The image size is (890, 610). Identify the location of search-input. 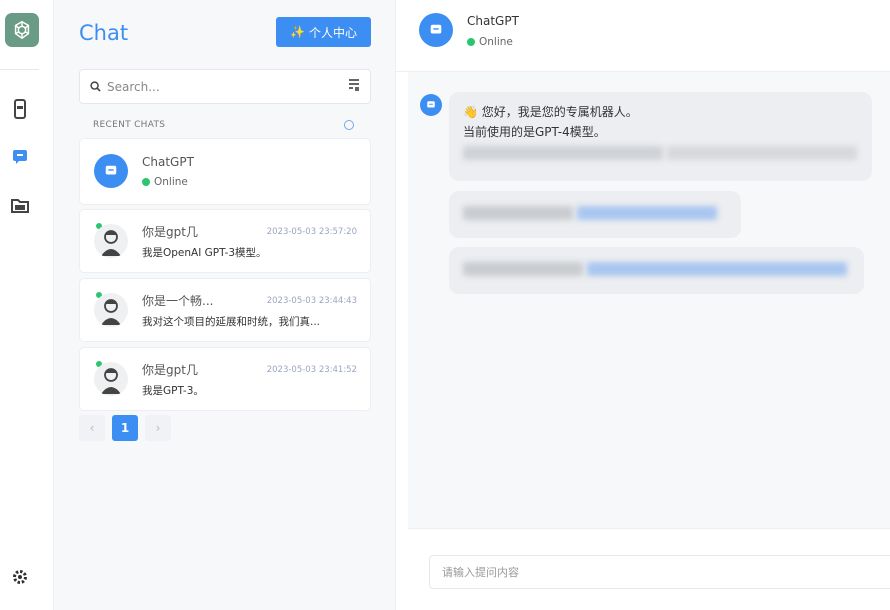
(227, 86).